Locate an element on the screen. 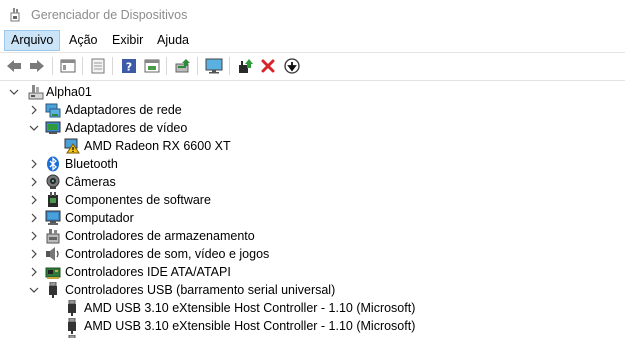 The image size is (625, 338). tree-item-label: Computador is located at coordinates (99, 218).